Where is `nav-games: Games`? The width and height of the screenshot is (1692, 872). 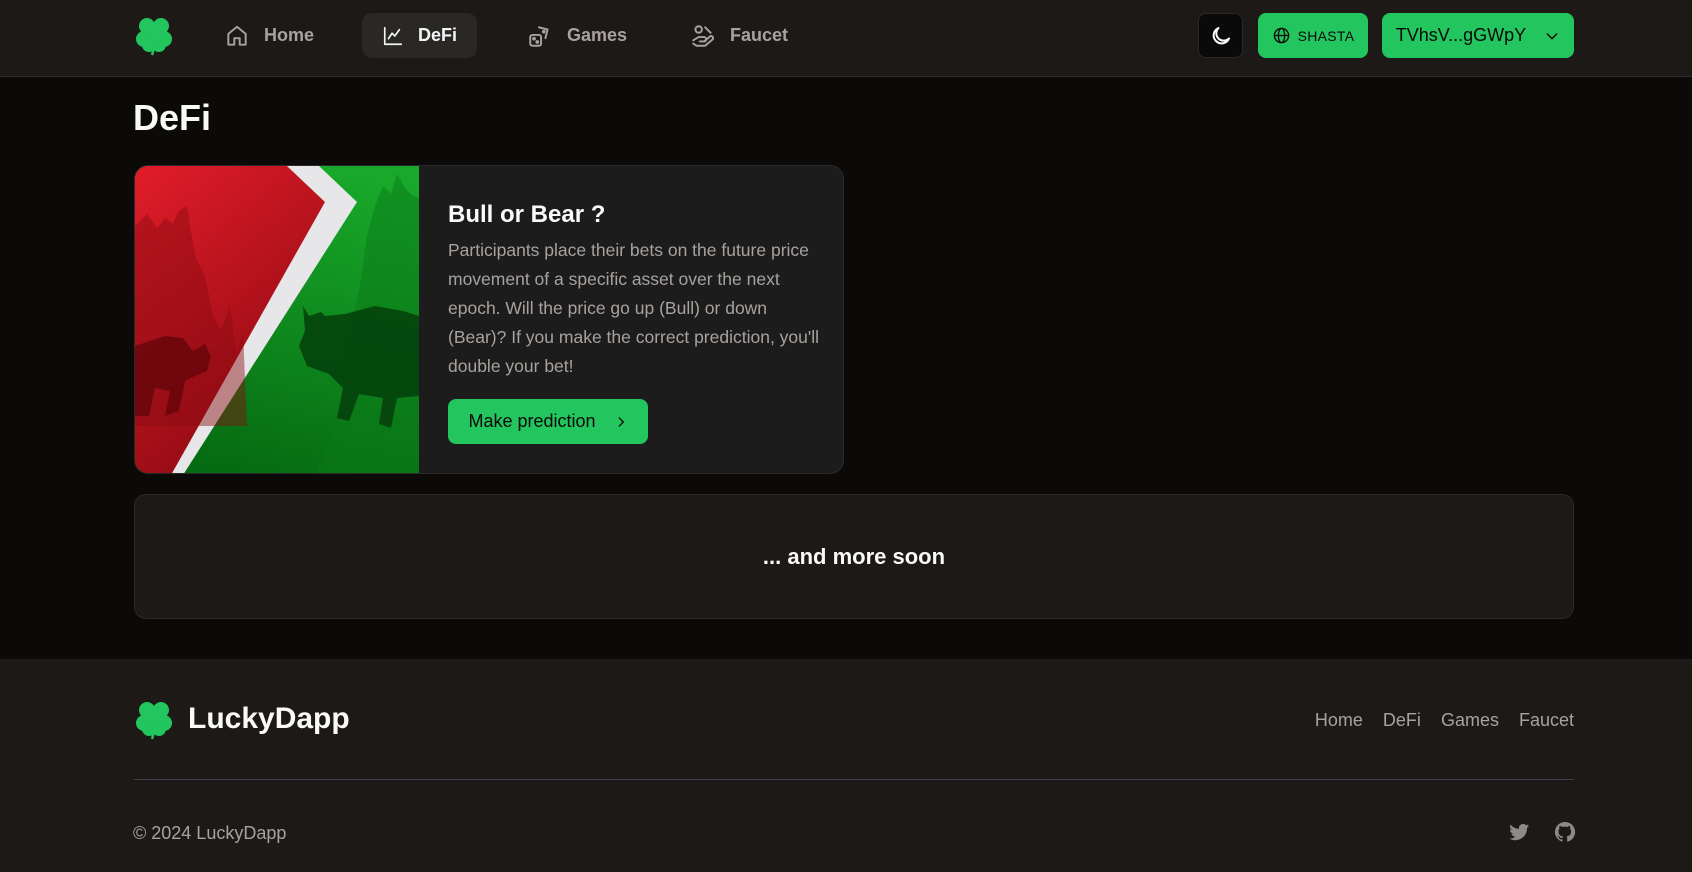 nav-games: Games is located at coordinates (577, 35).